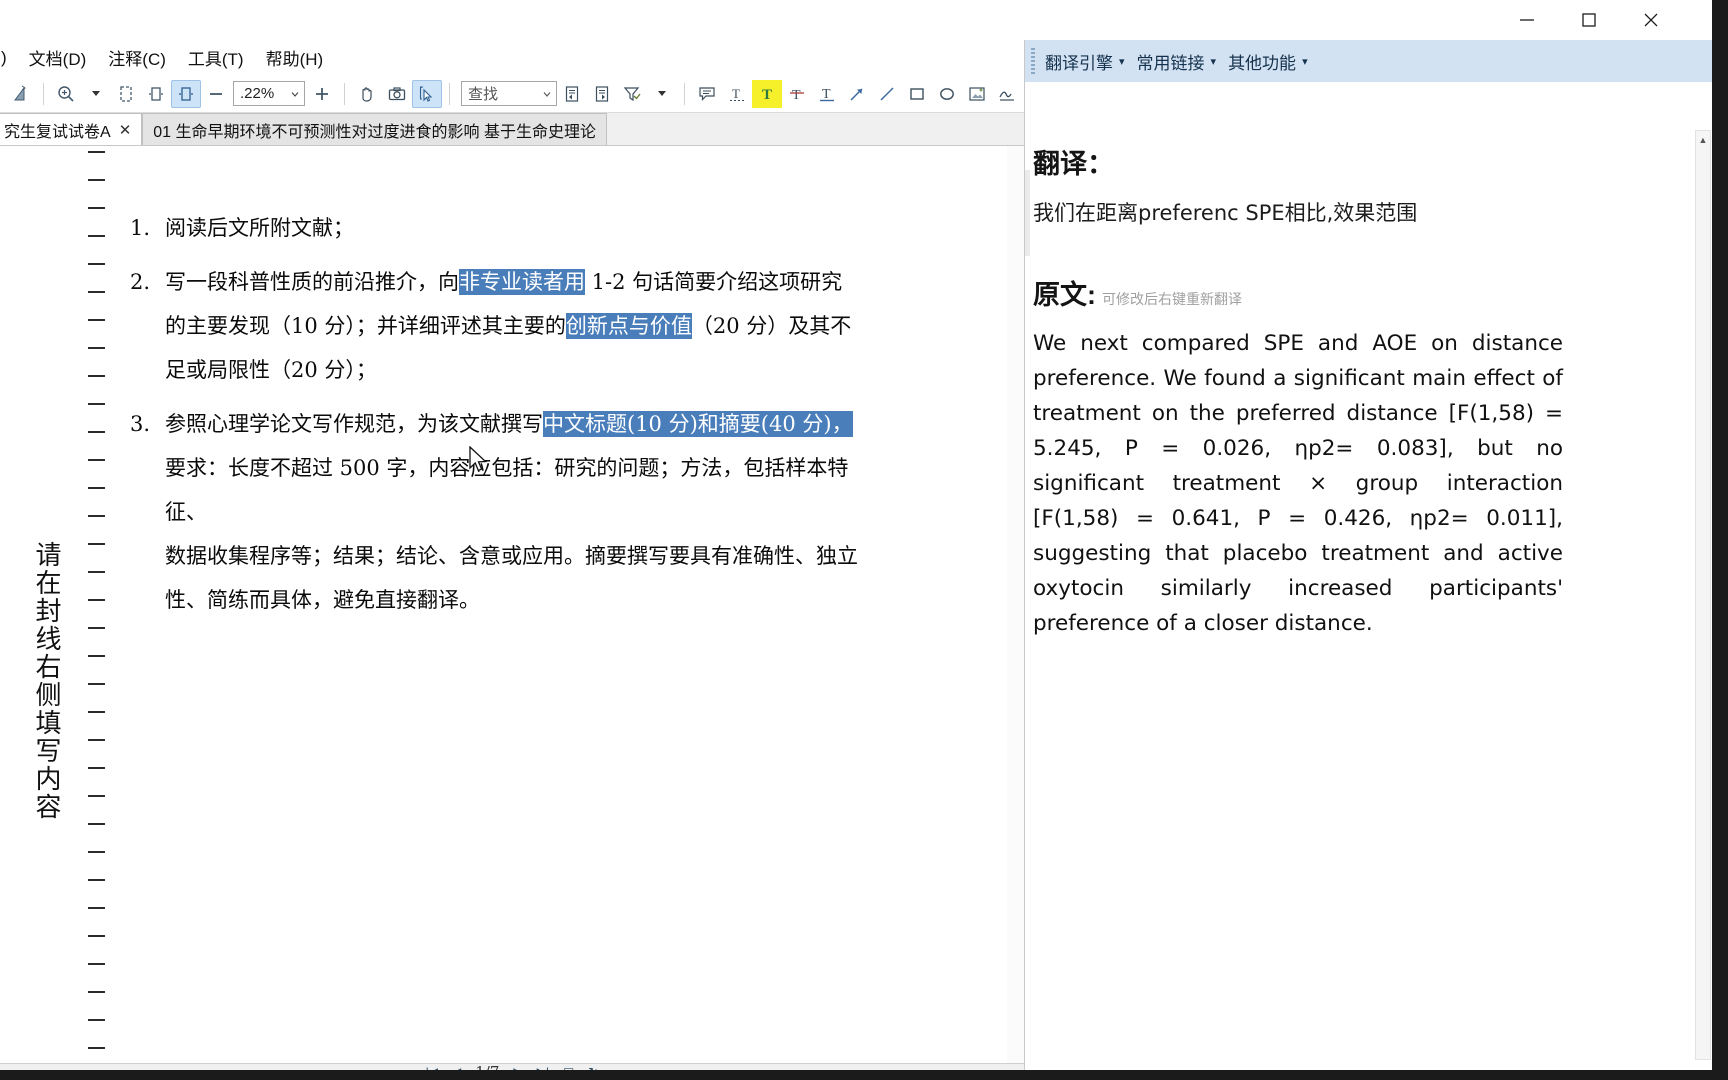  What do you see at coordinates (483, 94) in the screenshot?
I see `find-placeholder: 查找` at bounding box center [483, 94].